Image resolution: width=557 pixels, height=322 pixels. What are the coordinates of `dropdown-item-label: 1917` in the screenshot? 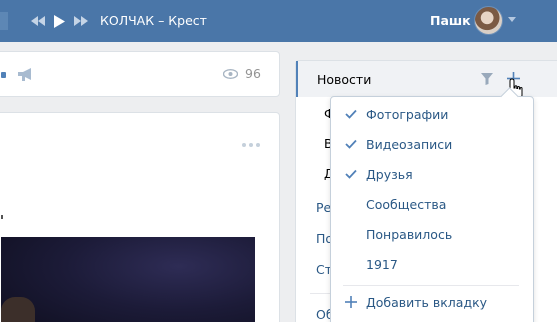 It's located at (382, 264).